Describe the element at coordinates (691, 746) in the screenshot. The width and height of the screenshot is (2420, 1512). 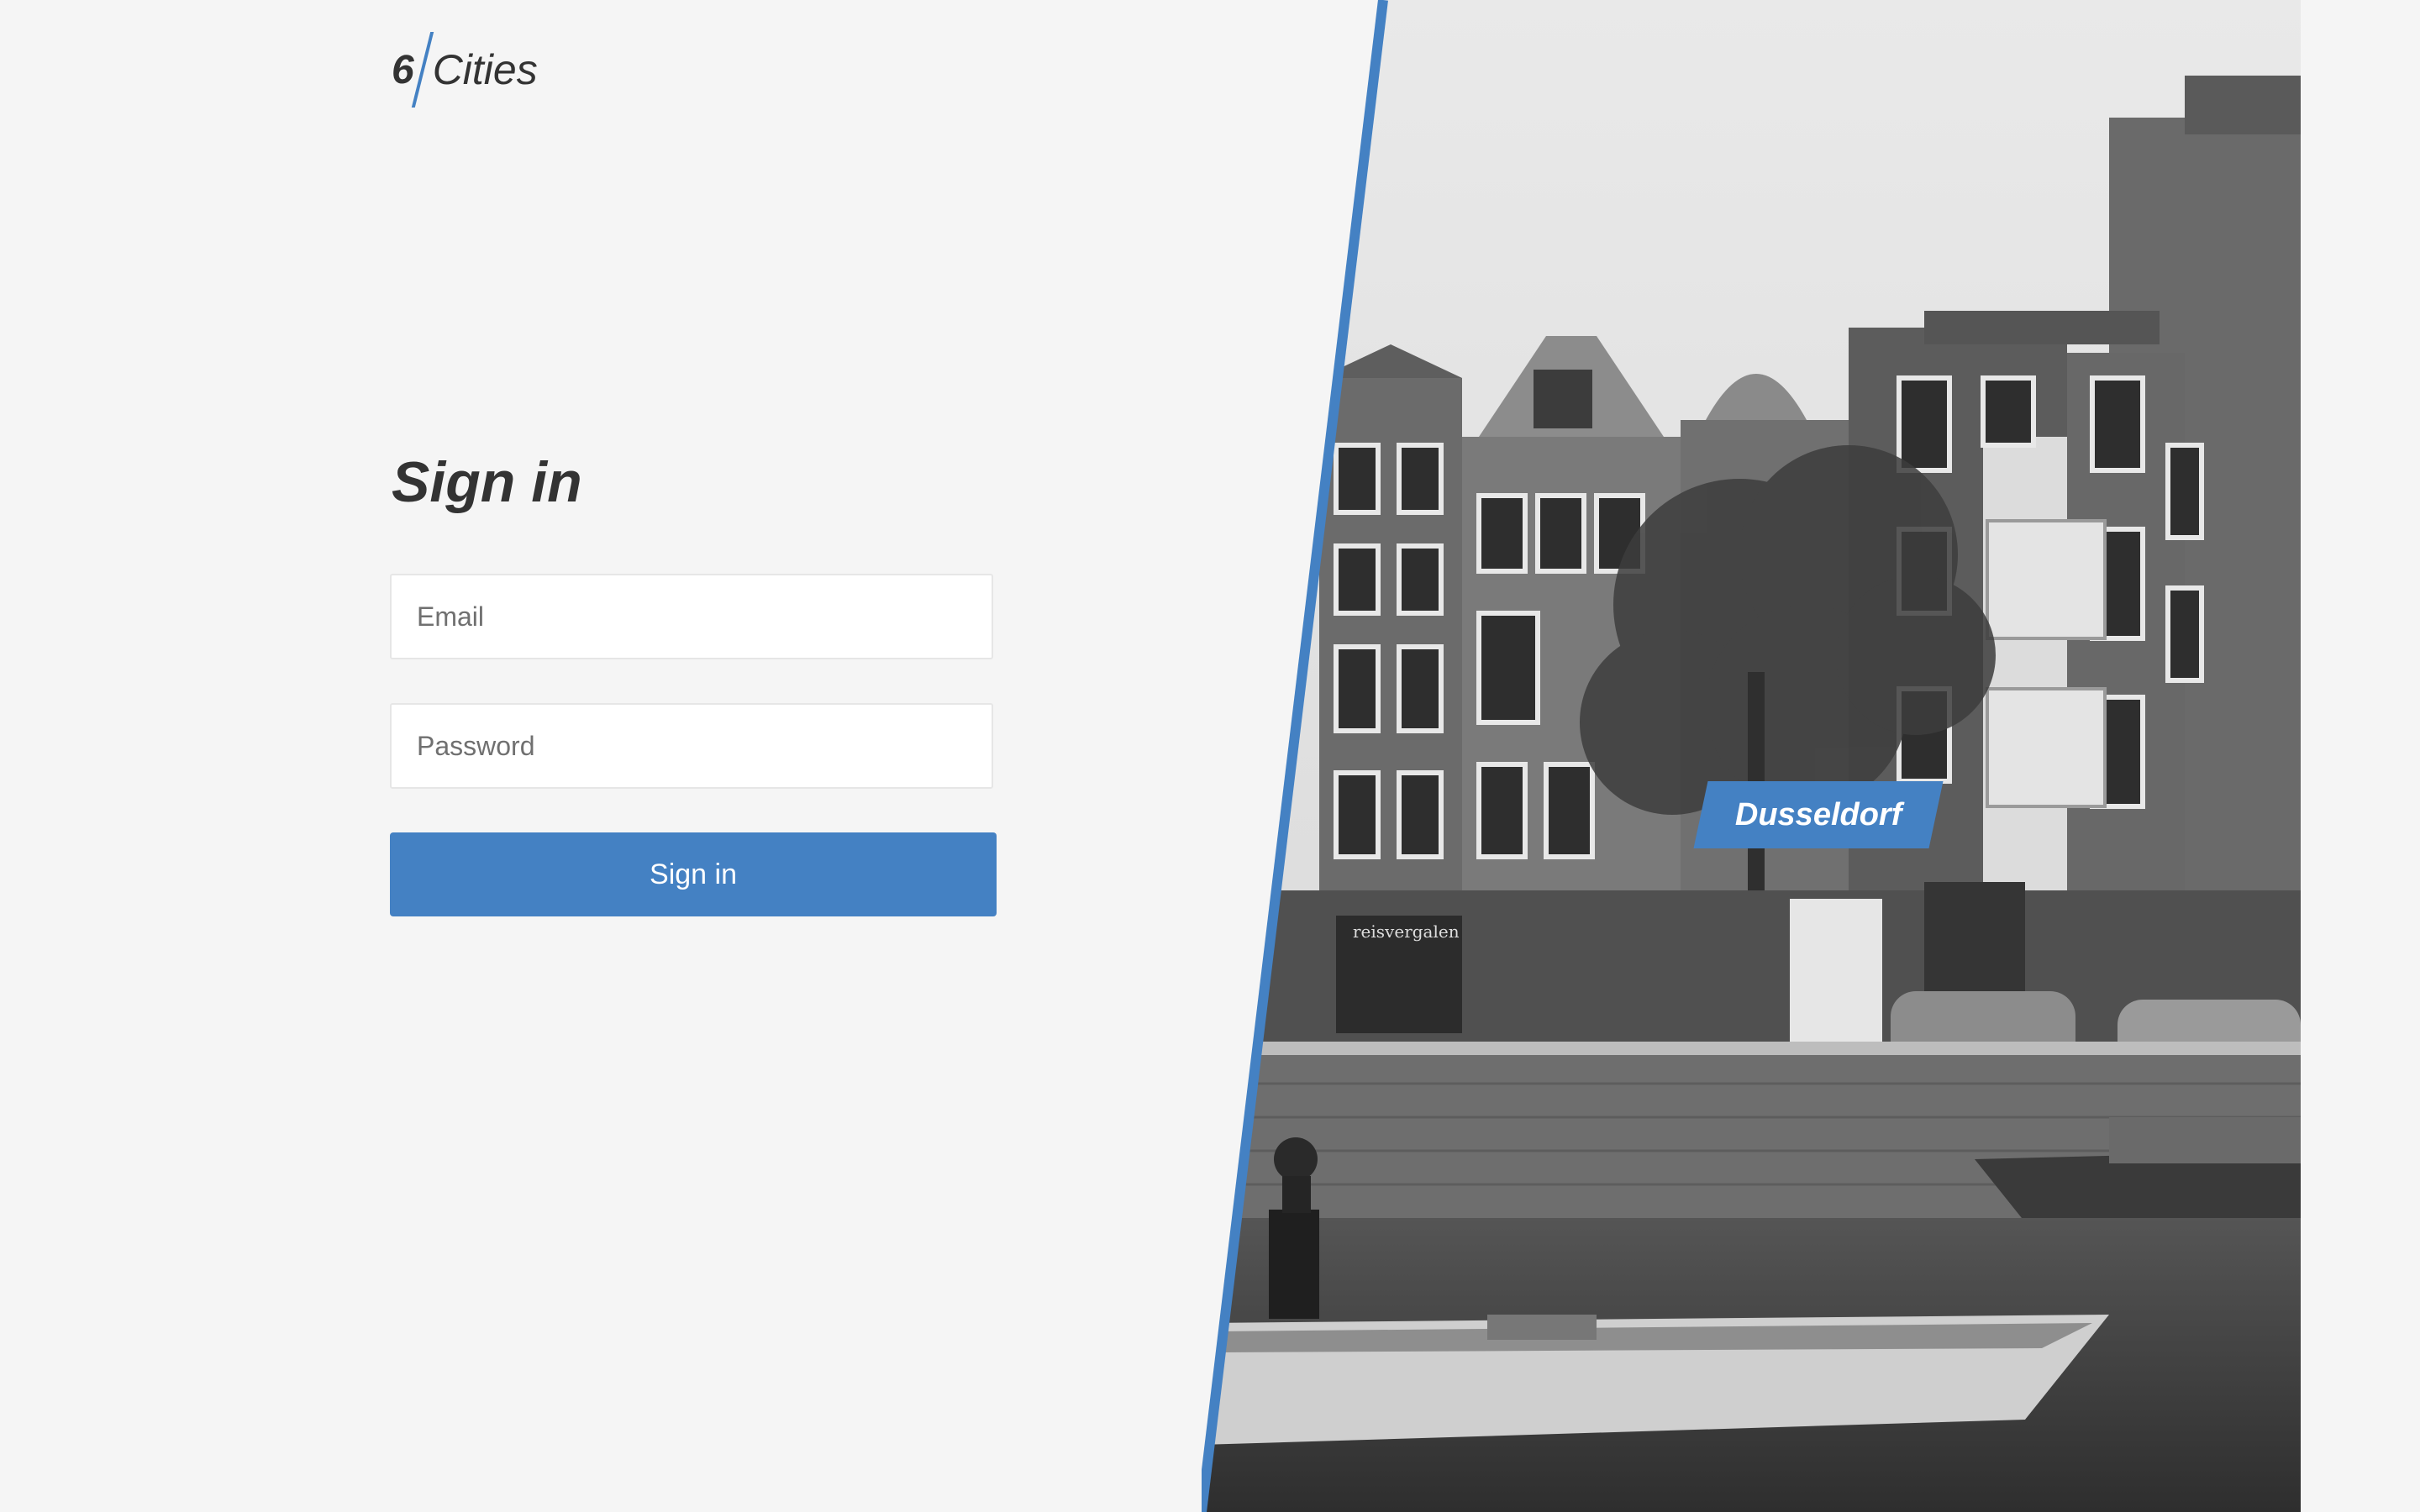
I see `password-field` at that location.